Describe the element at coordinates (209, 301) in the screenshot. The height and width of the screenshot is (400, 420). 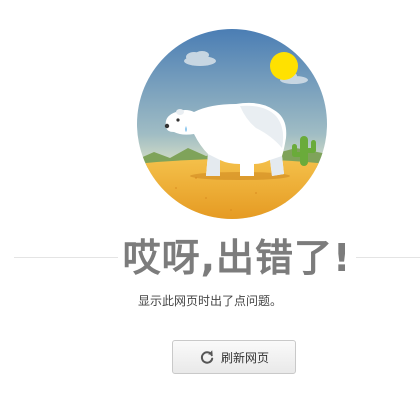
I see `error-message: 显示此网页时出了点问题。` at that location.